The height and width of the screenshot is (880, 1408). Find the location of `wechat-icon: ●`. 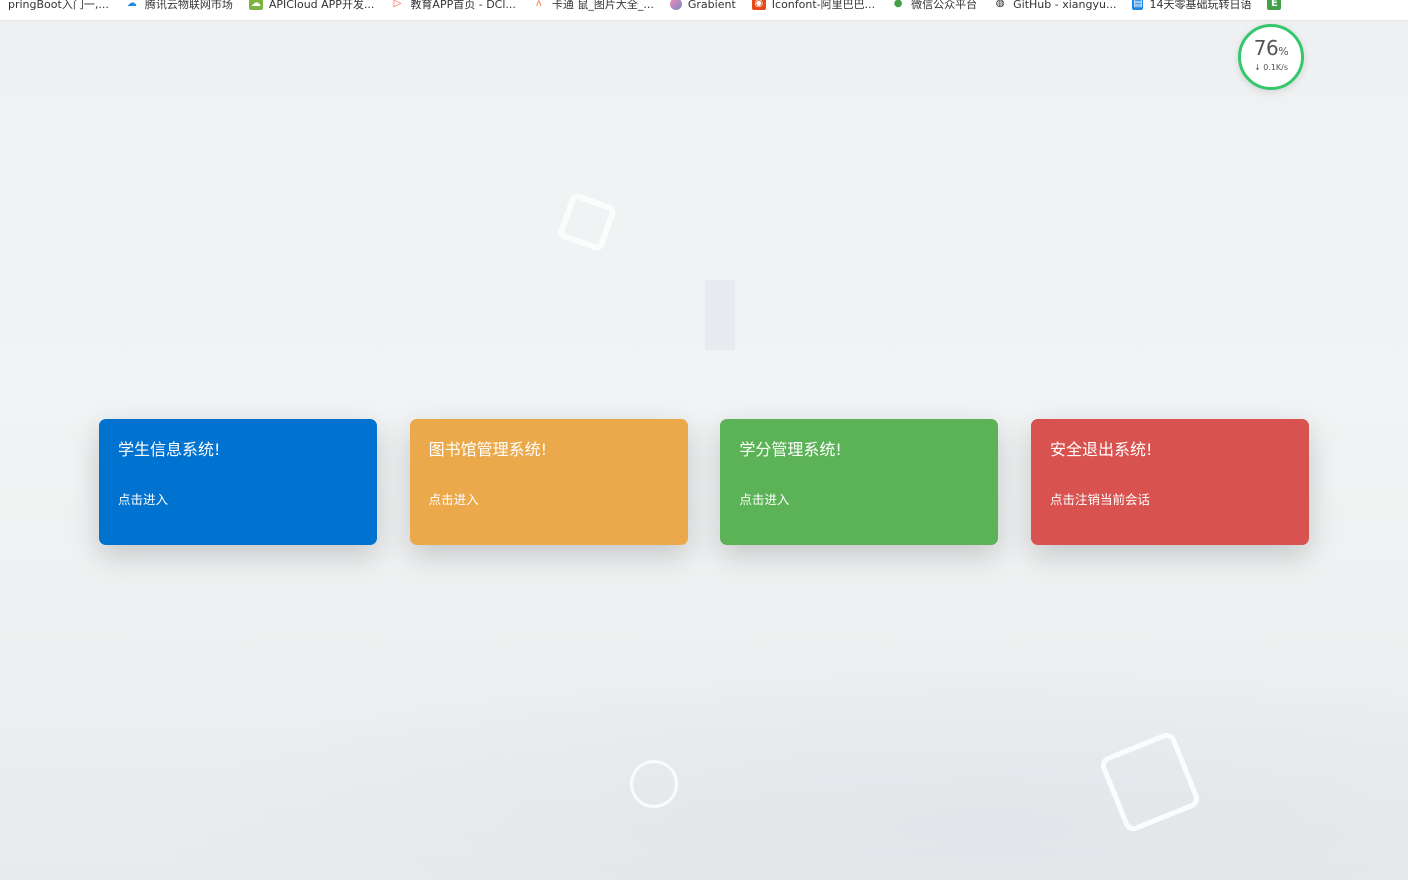

wechat-icon: ● is located at coordinates (898, 4).